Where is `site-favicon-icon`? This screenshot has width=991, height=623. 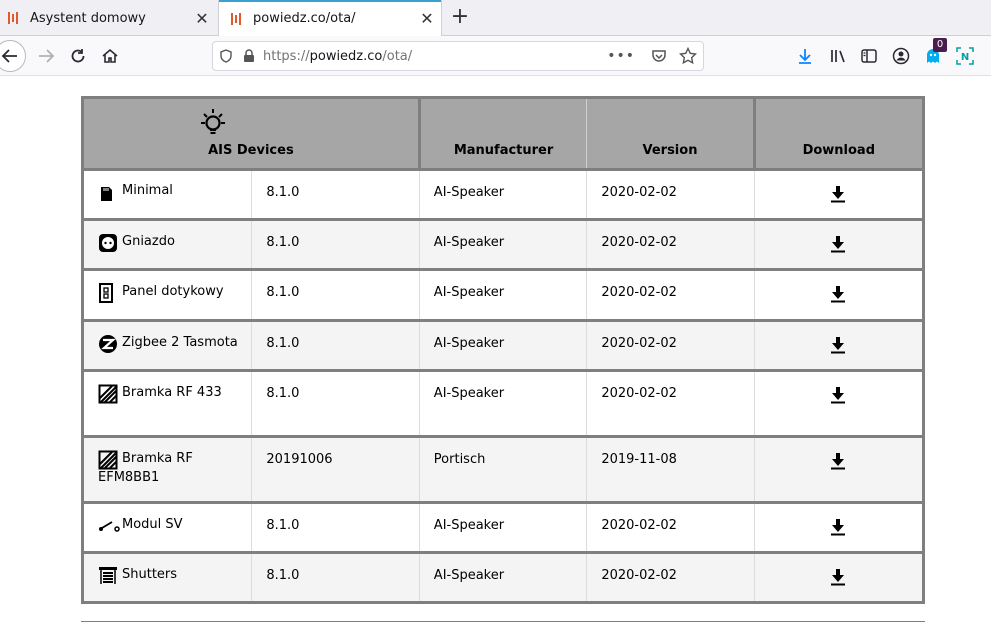
site-favicon-icon is located at coordinates (13, 18).